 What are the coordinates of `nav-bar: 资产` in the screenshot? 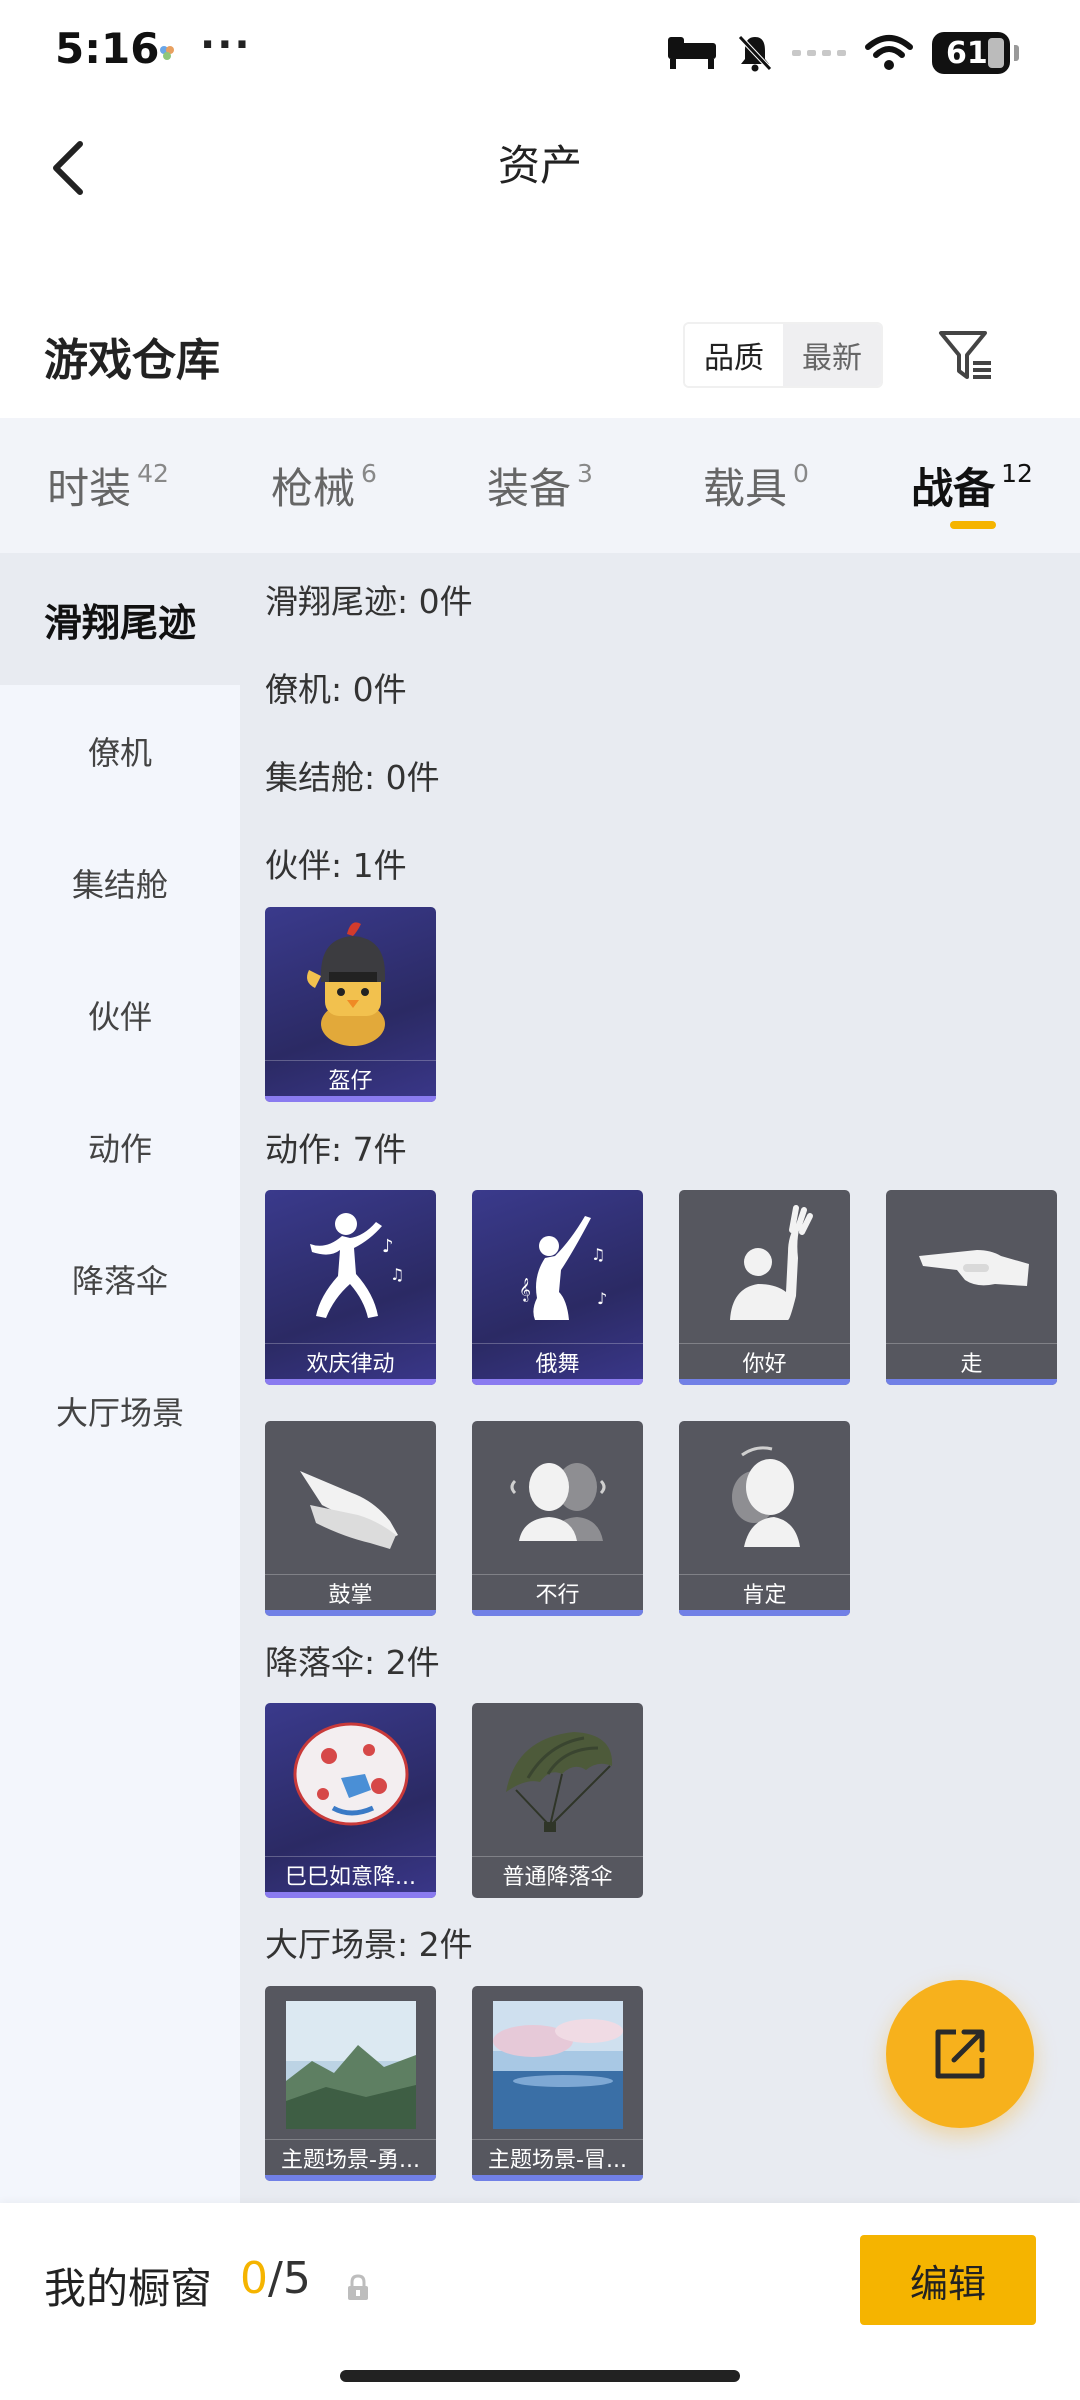 It's located at (540, 175).